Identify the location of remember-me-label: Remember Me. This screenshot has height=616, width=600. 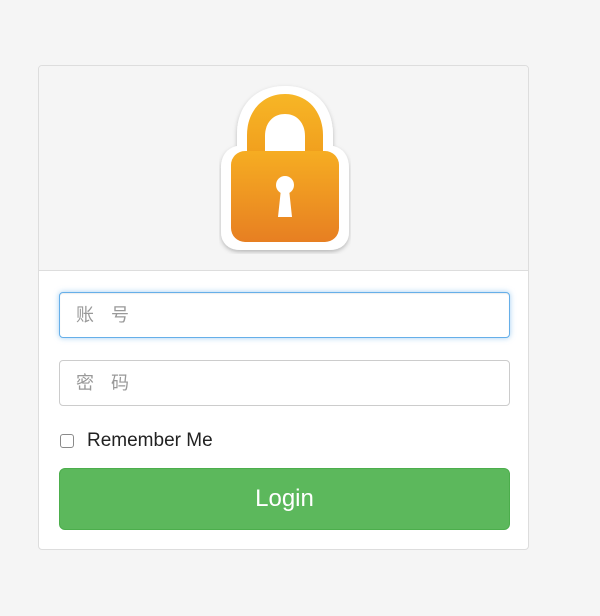
(150, 440).